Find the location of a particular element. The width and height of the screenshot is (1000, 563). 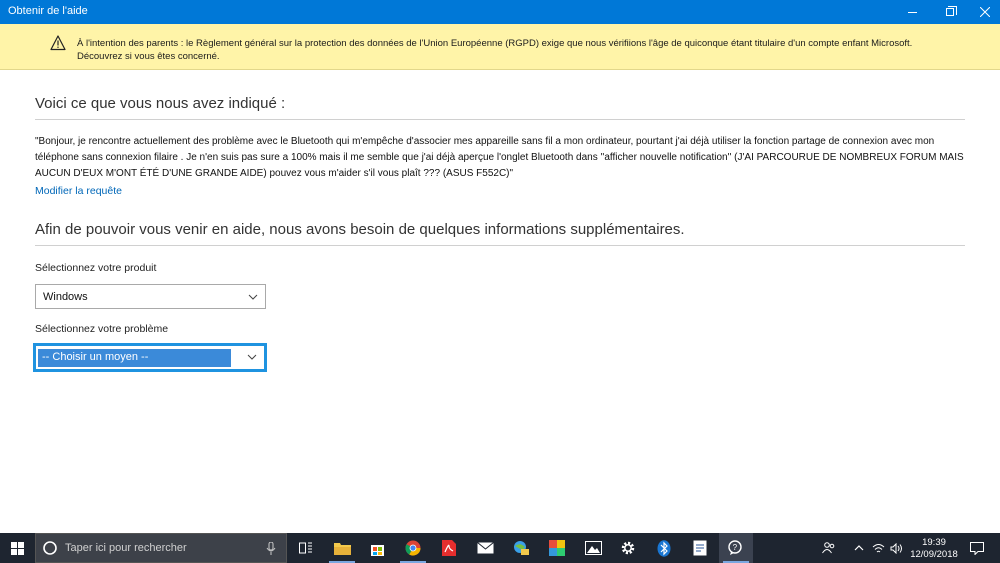

network-button is located at coordinates (878, 548).